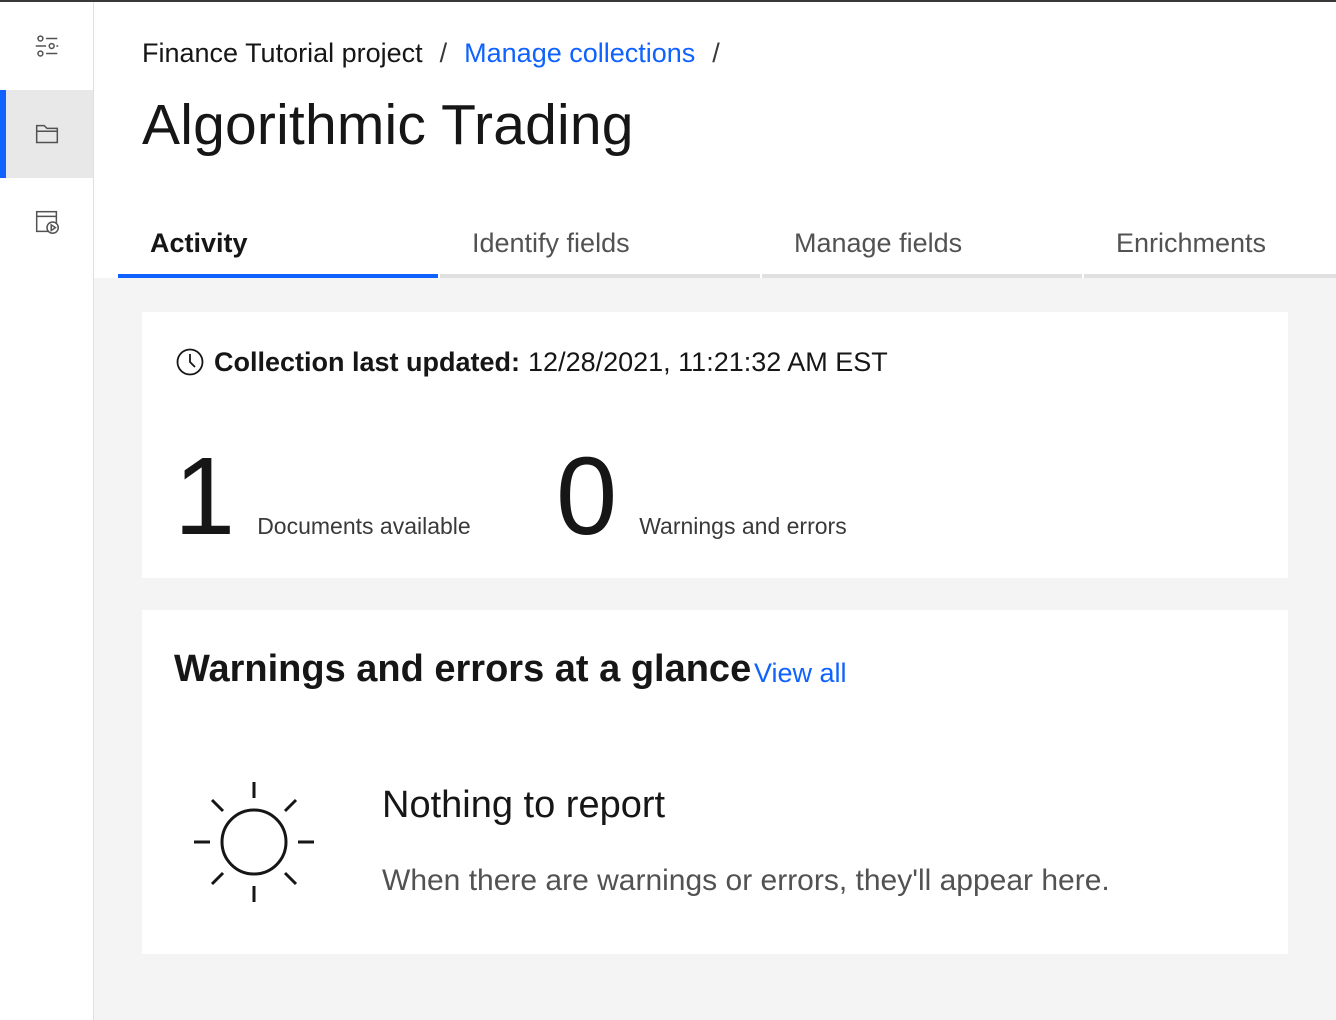 The image size is (1336, 1020). What do you see at coordinates (254, 842) in the screenshot?
I see `sun-icon` at bounding box center [254, 842].